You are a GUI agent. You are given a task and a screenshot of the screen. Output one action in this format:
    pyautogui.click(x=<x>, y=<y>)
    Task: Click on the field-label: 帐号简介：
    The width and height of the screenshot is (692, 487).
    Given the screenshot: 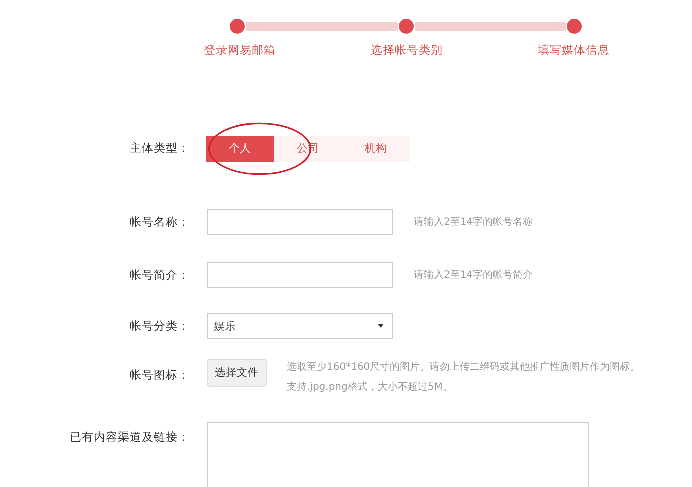 What is the action you would take?
    pyautogui.click(x=160, y=275)
    